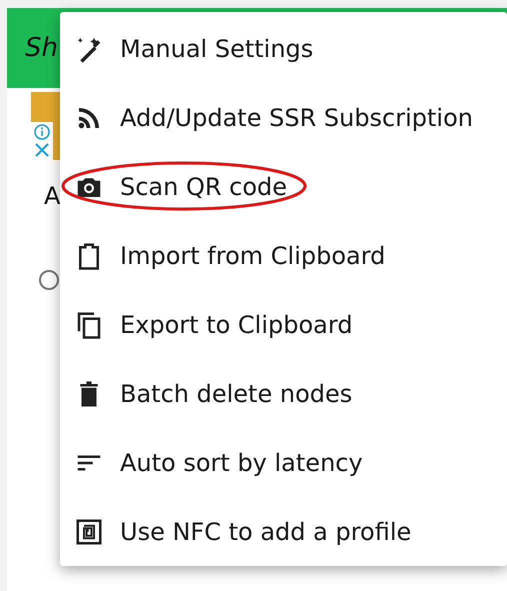  I want to click on nfc-icon, so click(89, 531).